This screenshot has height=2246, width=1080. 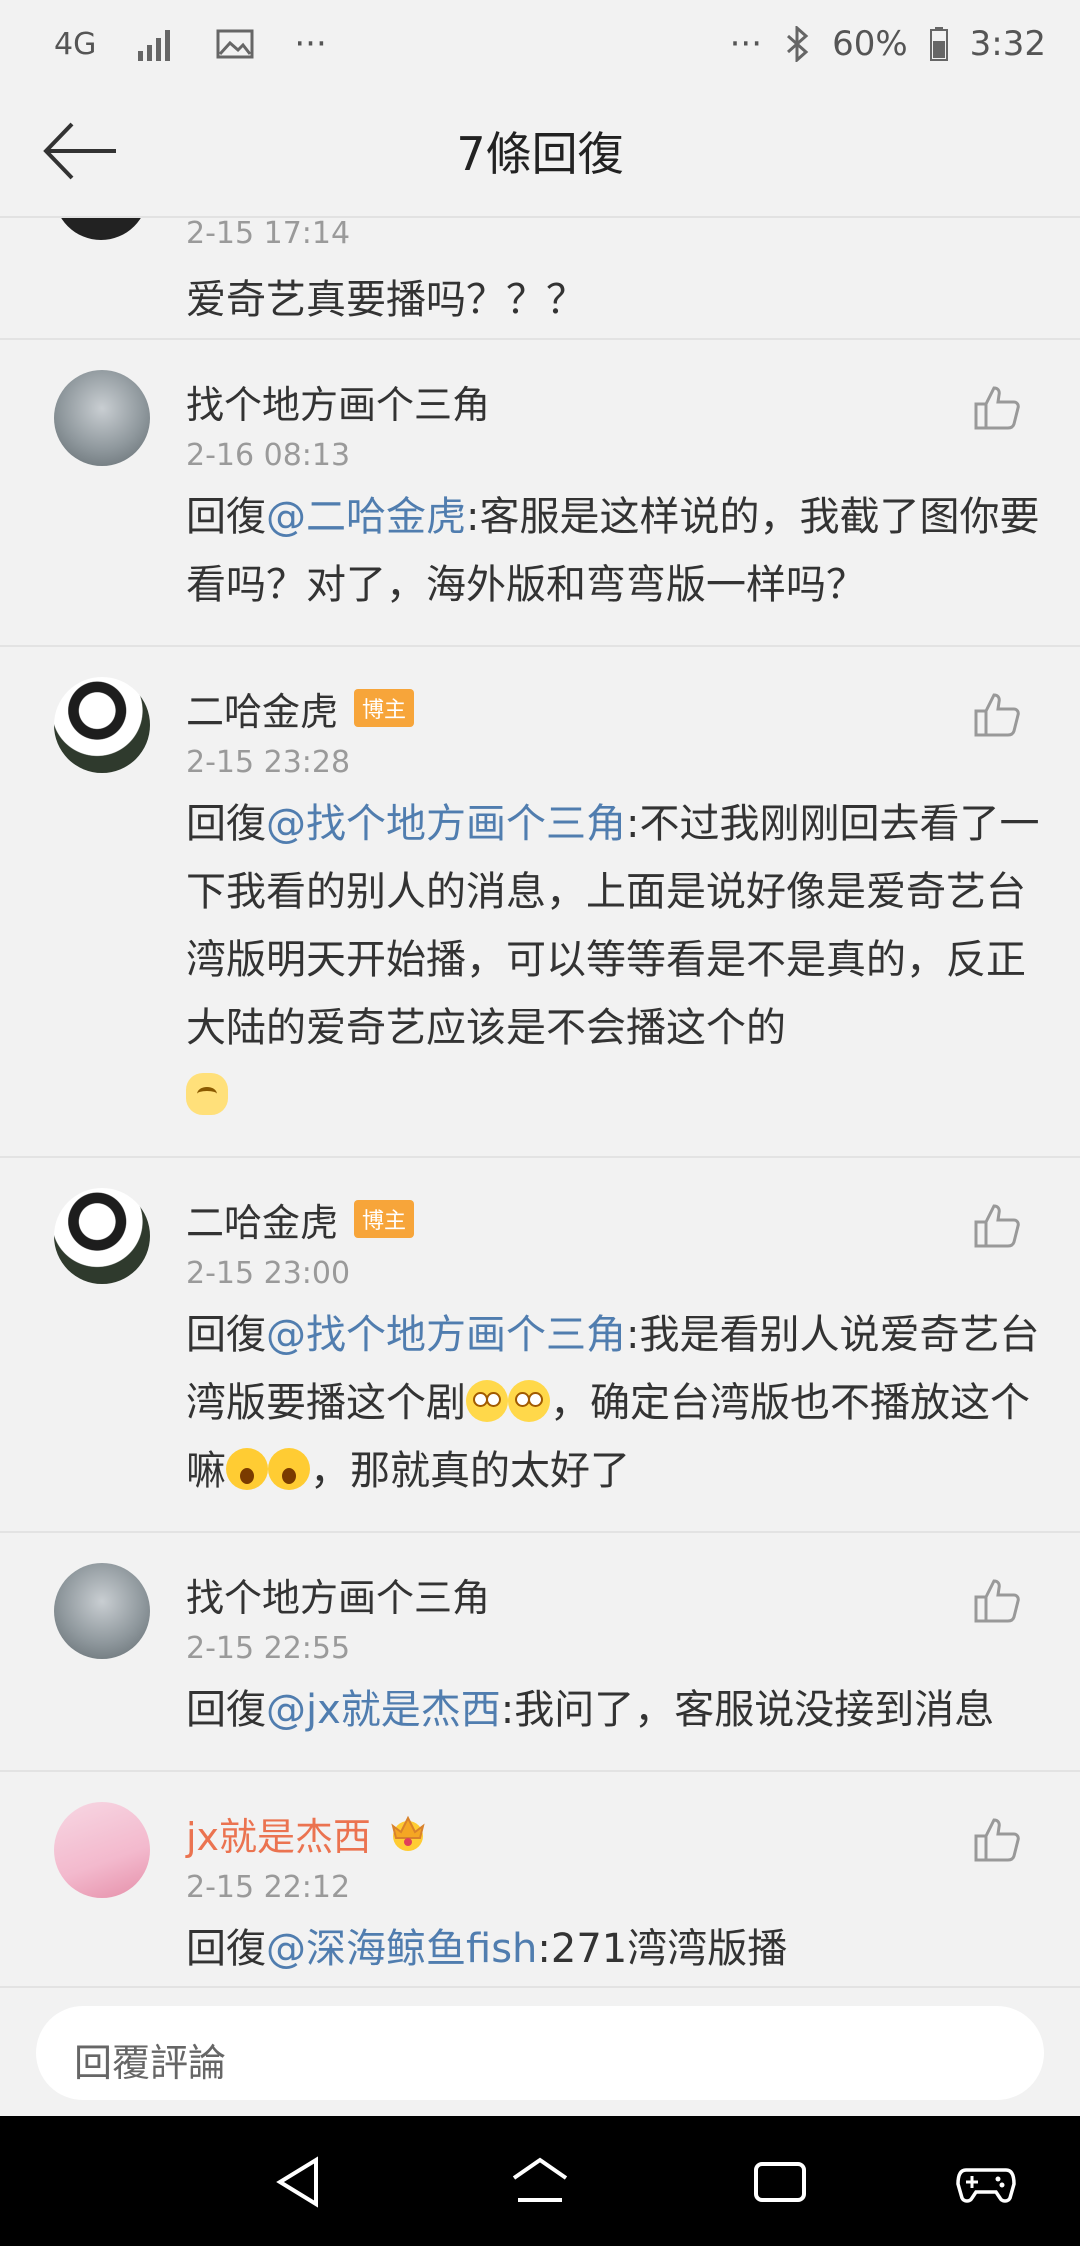 I want to click on comment-text: 回復@jx就是杰西:我问了，客服说没接到消息, so click(x=613, y=1710).